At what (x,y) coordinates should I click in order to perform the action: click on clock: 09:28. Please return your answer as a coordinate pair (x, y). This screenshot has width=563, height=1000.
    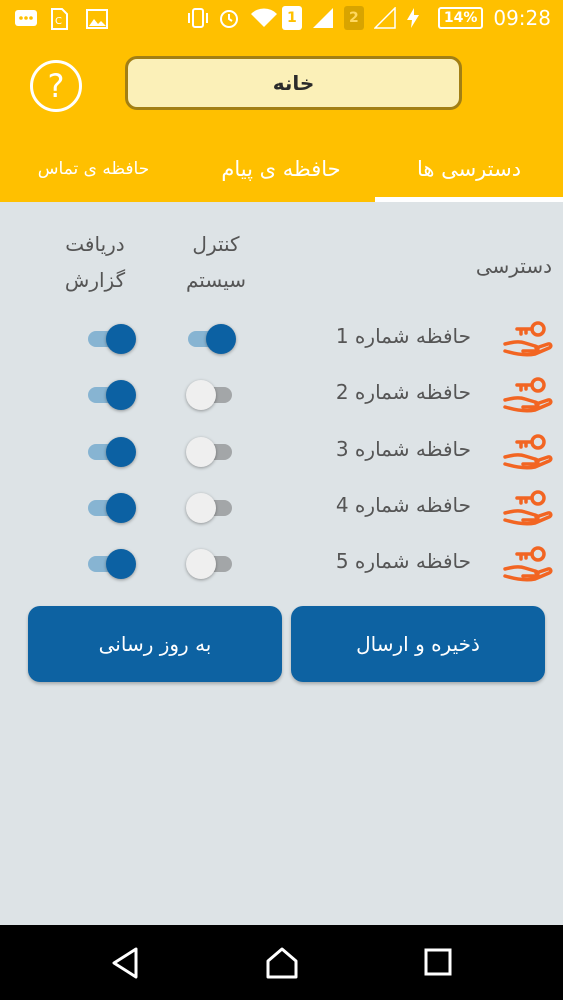
    Looking at the image, I should click on (522, 18).